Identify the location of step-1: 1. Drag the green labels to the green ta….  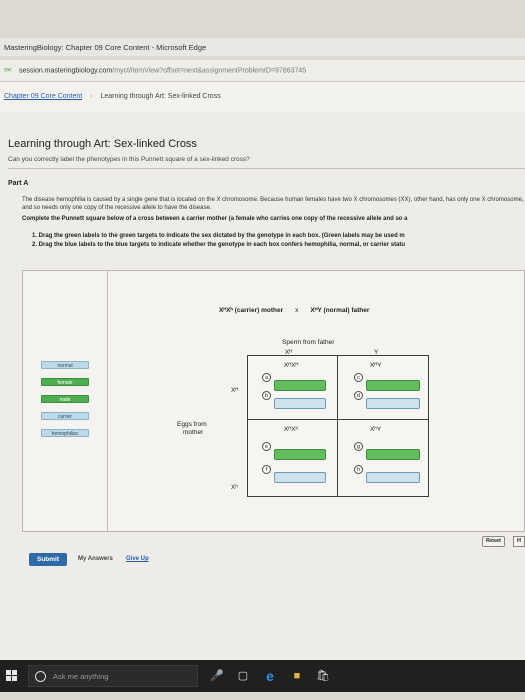
(218, 236).